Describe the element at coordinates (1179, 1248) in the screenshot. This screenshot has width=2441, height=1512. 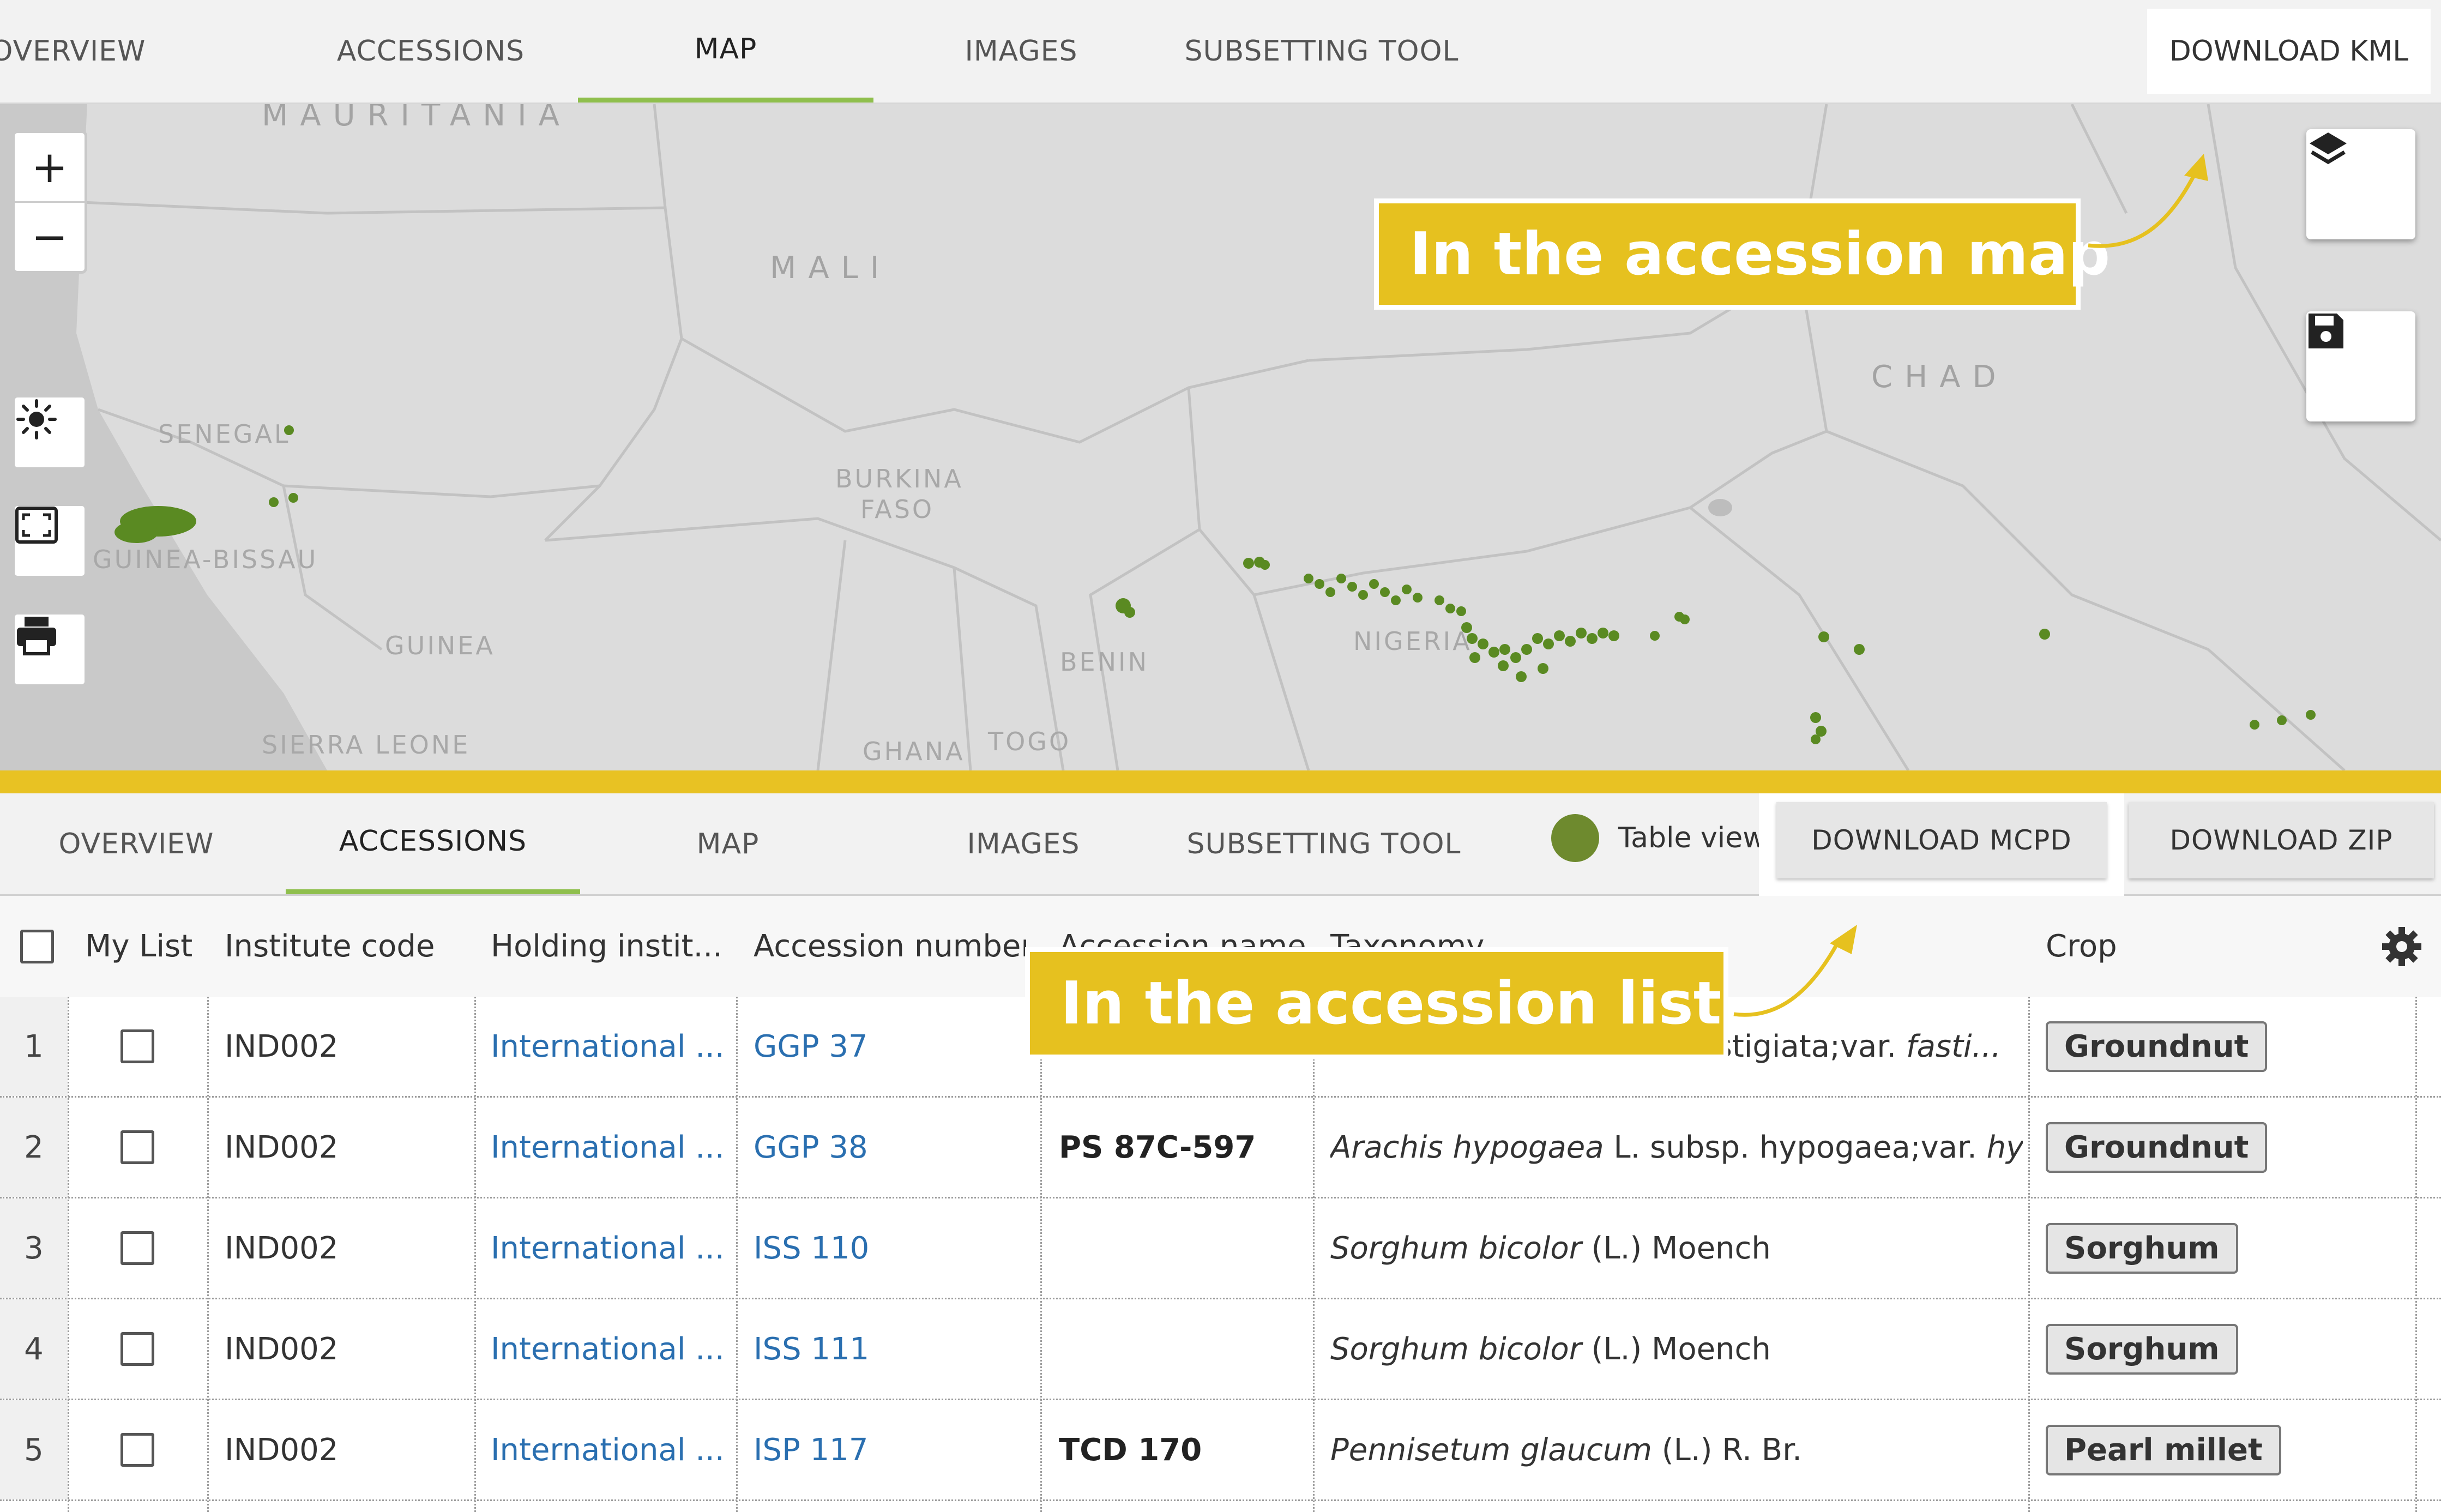
I see `accession-name-cell` at that location.